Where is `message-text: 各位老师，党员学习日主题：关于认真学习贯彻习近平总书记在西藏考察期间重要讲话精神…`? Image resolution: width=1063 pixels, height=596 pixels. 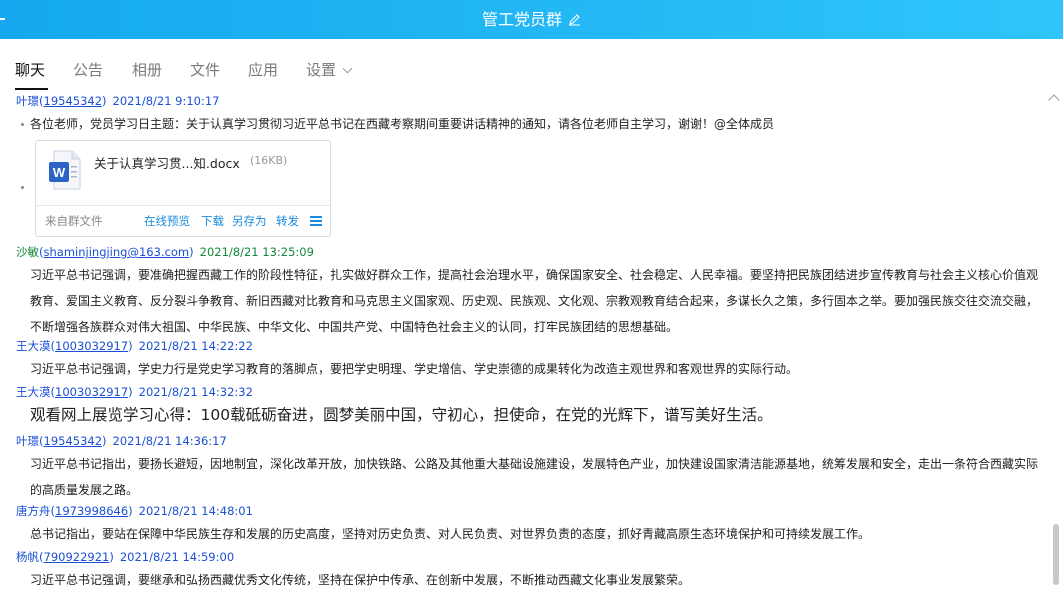 message-text: 各位老师，党员学习日主题：关于认真学习贯彻习近平总书记在西藏考察期间重要讲话精神… is located at coordinates (402, 124).